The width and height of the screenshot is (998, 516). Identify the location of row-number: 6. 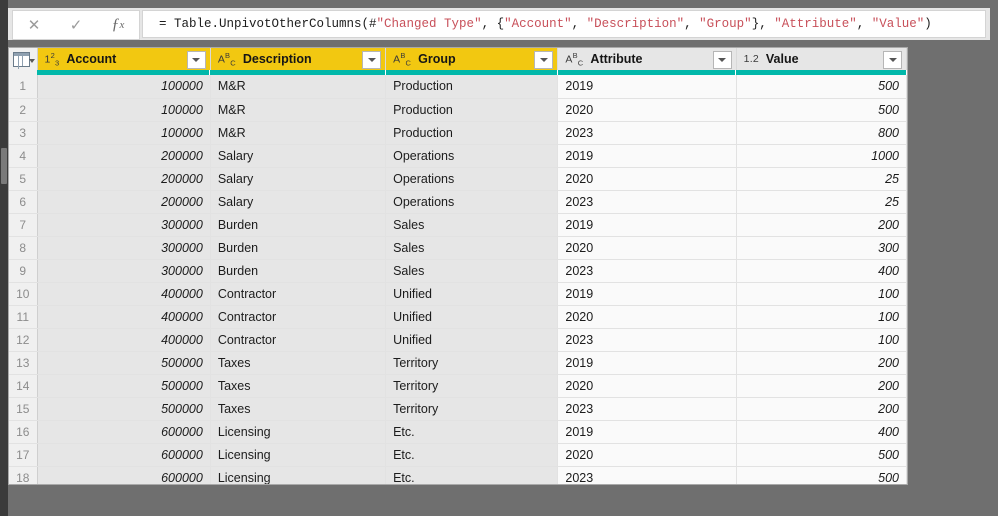
(23, 202).